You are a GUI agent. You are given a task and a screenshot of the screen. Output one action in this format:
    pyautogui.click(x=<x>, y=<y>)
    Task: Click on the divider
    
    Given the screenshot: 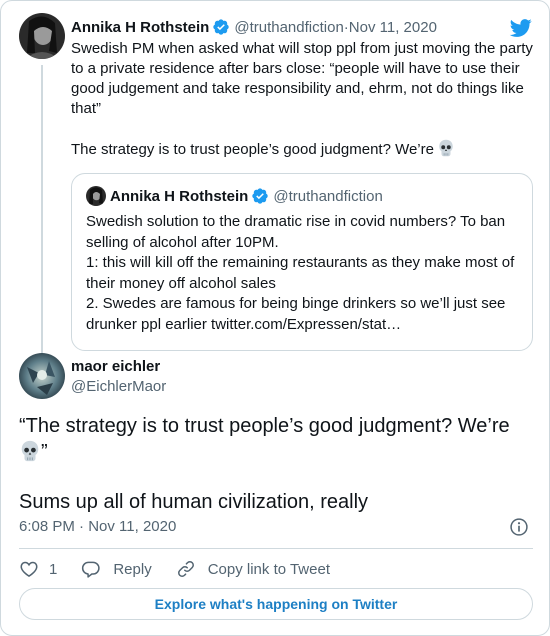 What is the action you would take?
    pyautogui.click(x=276, y=548)
    